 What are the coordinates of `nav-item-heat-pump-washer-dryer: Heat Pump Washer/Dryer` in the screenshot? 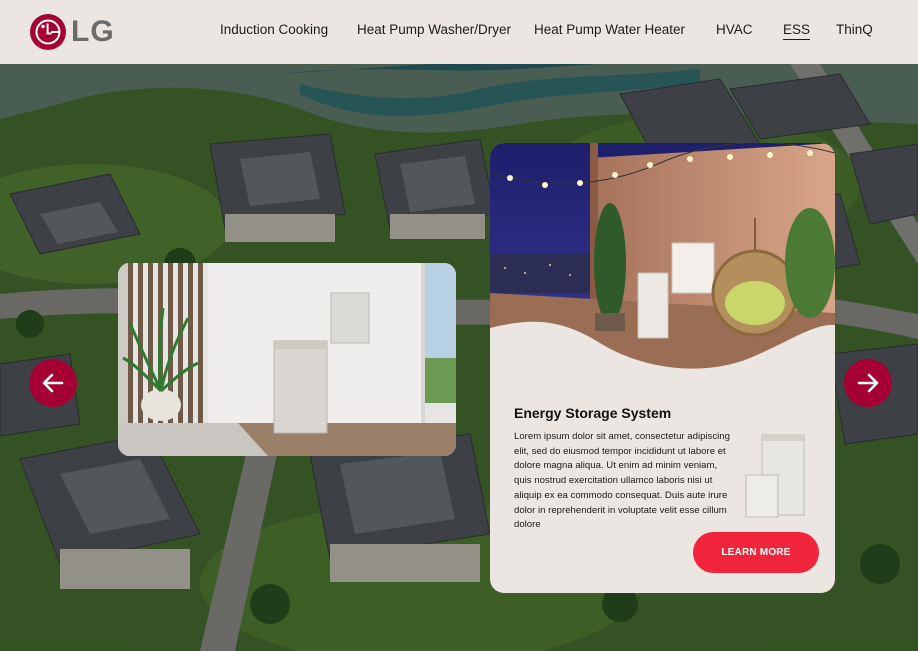 It's located at (434, 29).